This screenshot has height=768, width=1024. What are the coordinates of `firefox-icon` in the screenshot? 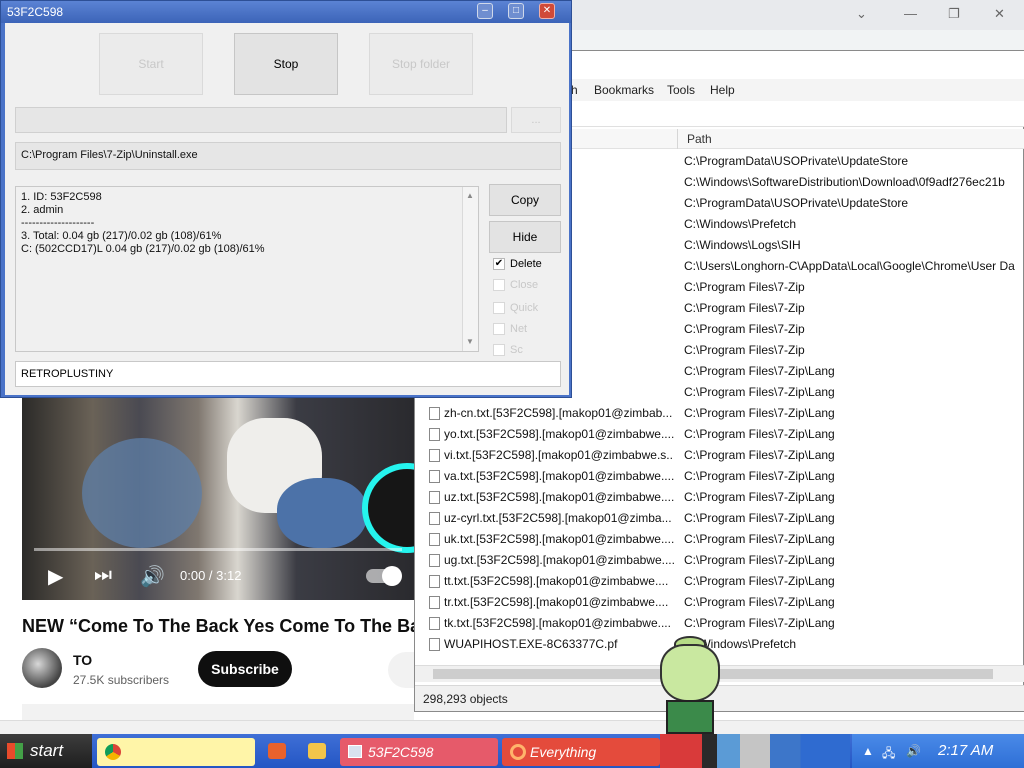 It's located at (277, 751).